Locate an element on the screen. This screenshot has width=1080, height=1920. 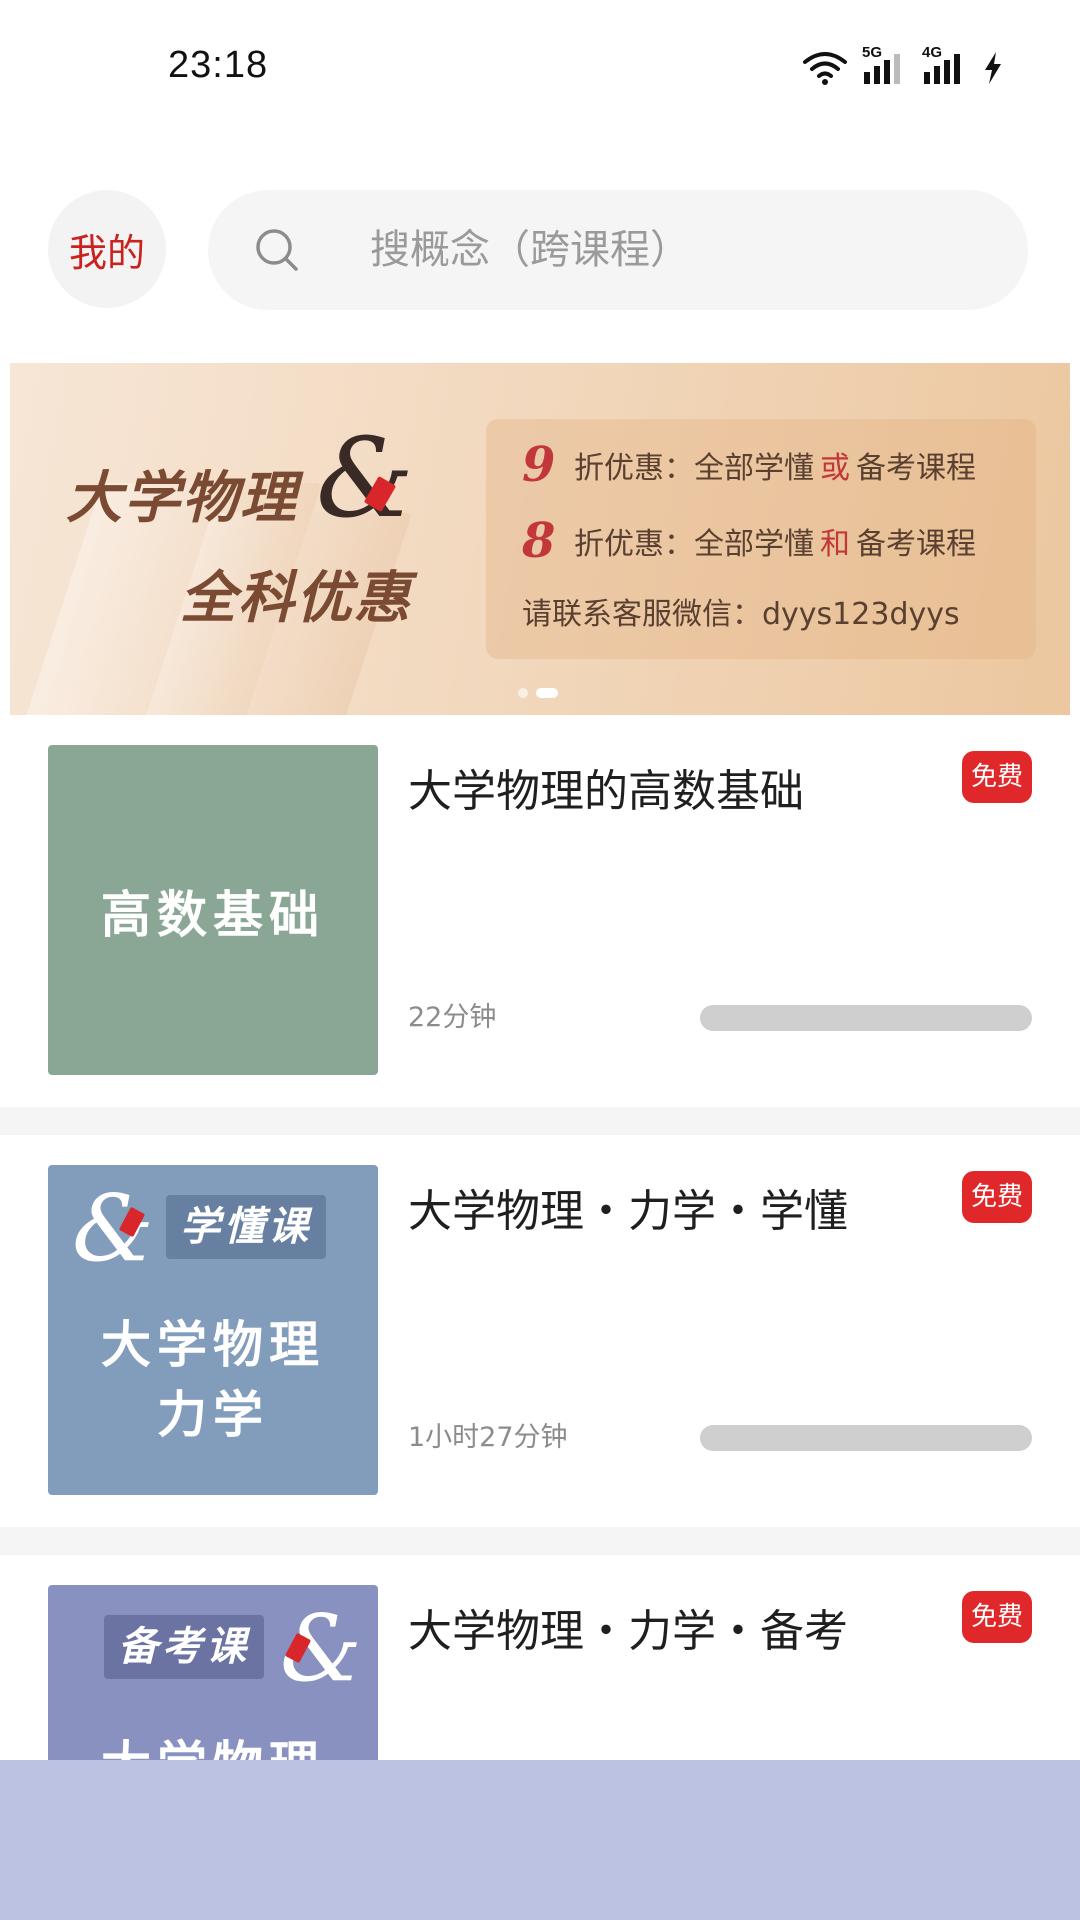
search-icon is located at coordinates (277, 250).